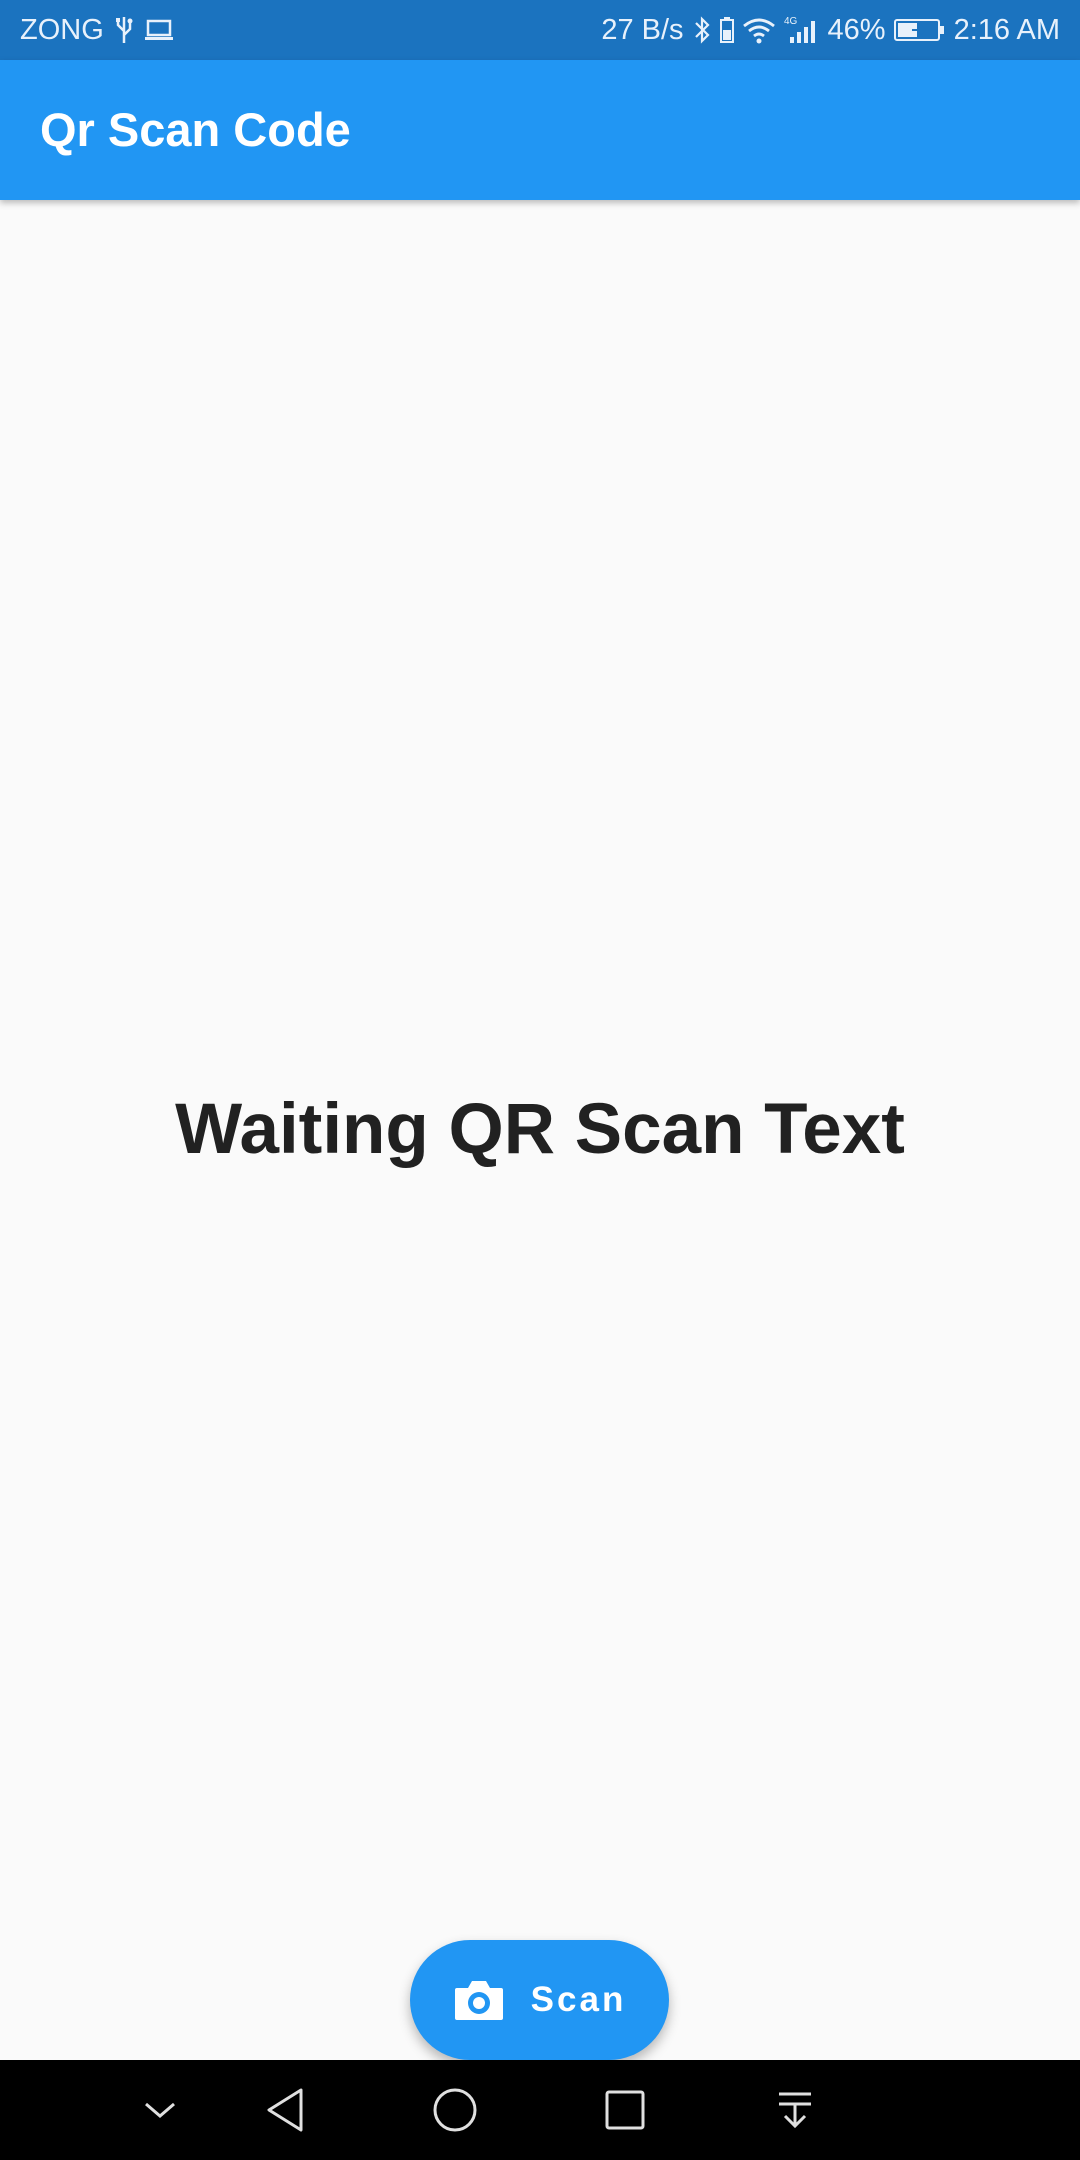 The height and width of the screenshot is (2160, 1080). Describe the element at coordinates (124, 30) in the screenshot. I see `usb-icon` at that location.